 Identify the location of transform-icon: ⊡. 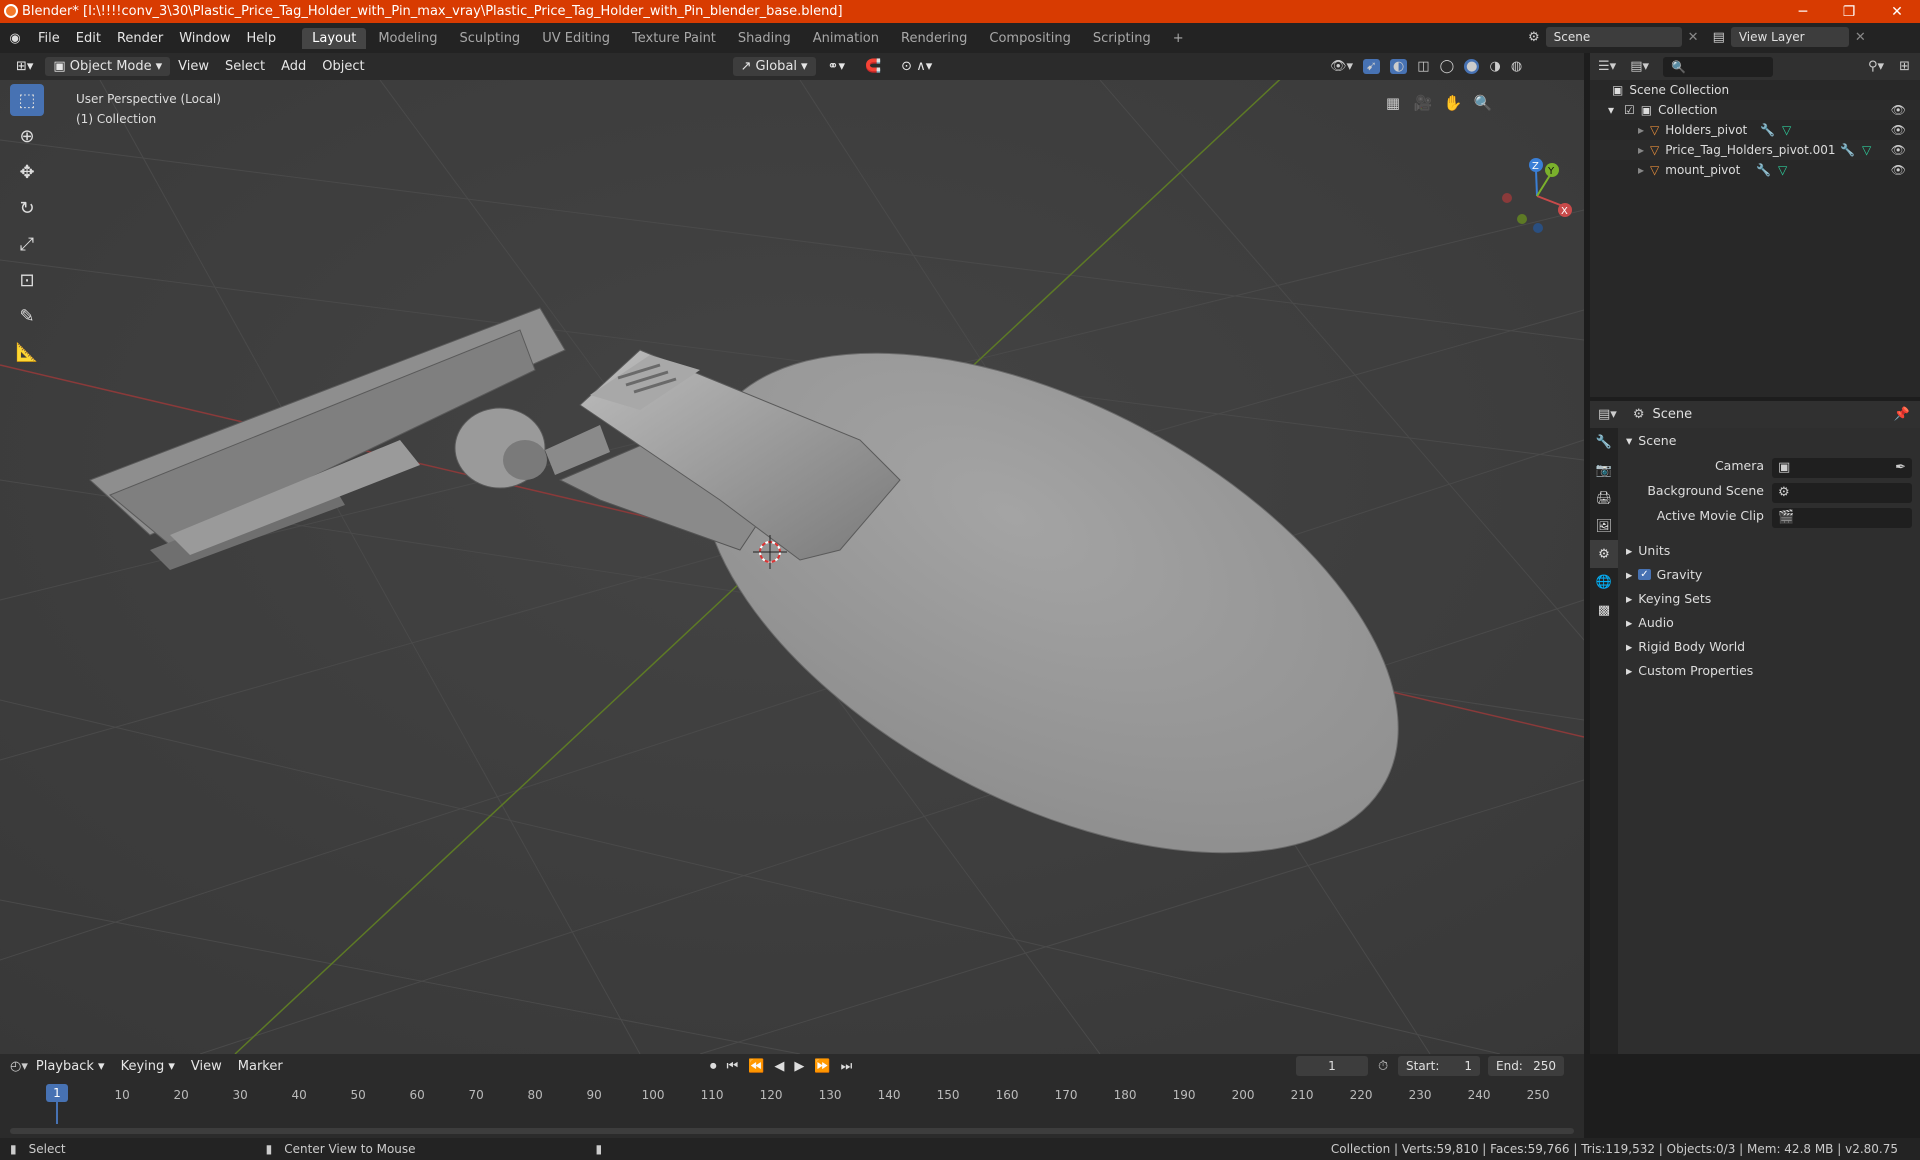
(27, 280).